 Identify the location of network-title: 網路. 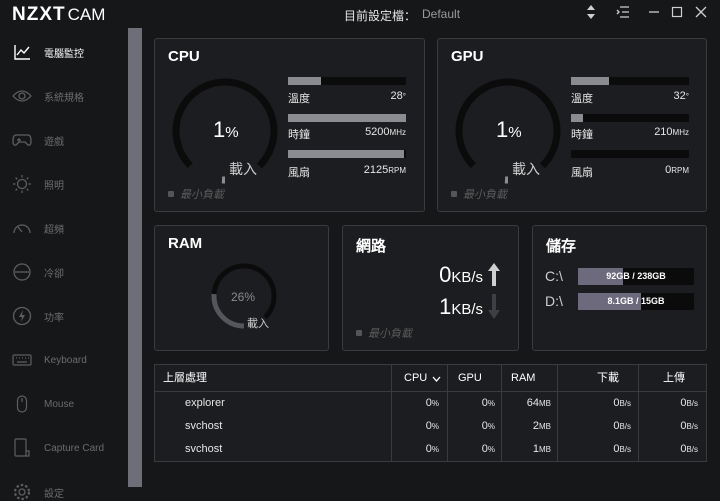
(371, 246).